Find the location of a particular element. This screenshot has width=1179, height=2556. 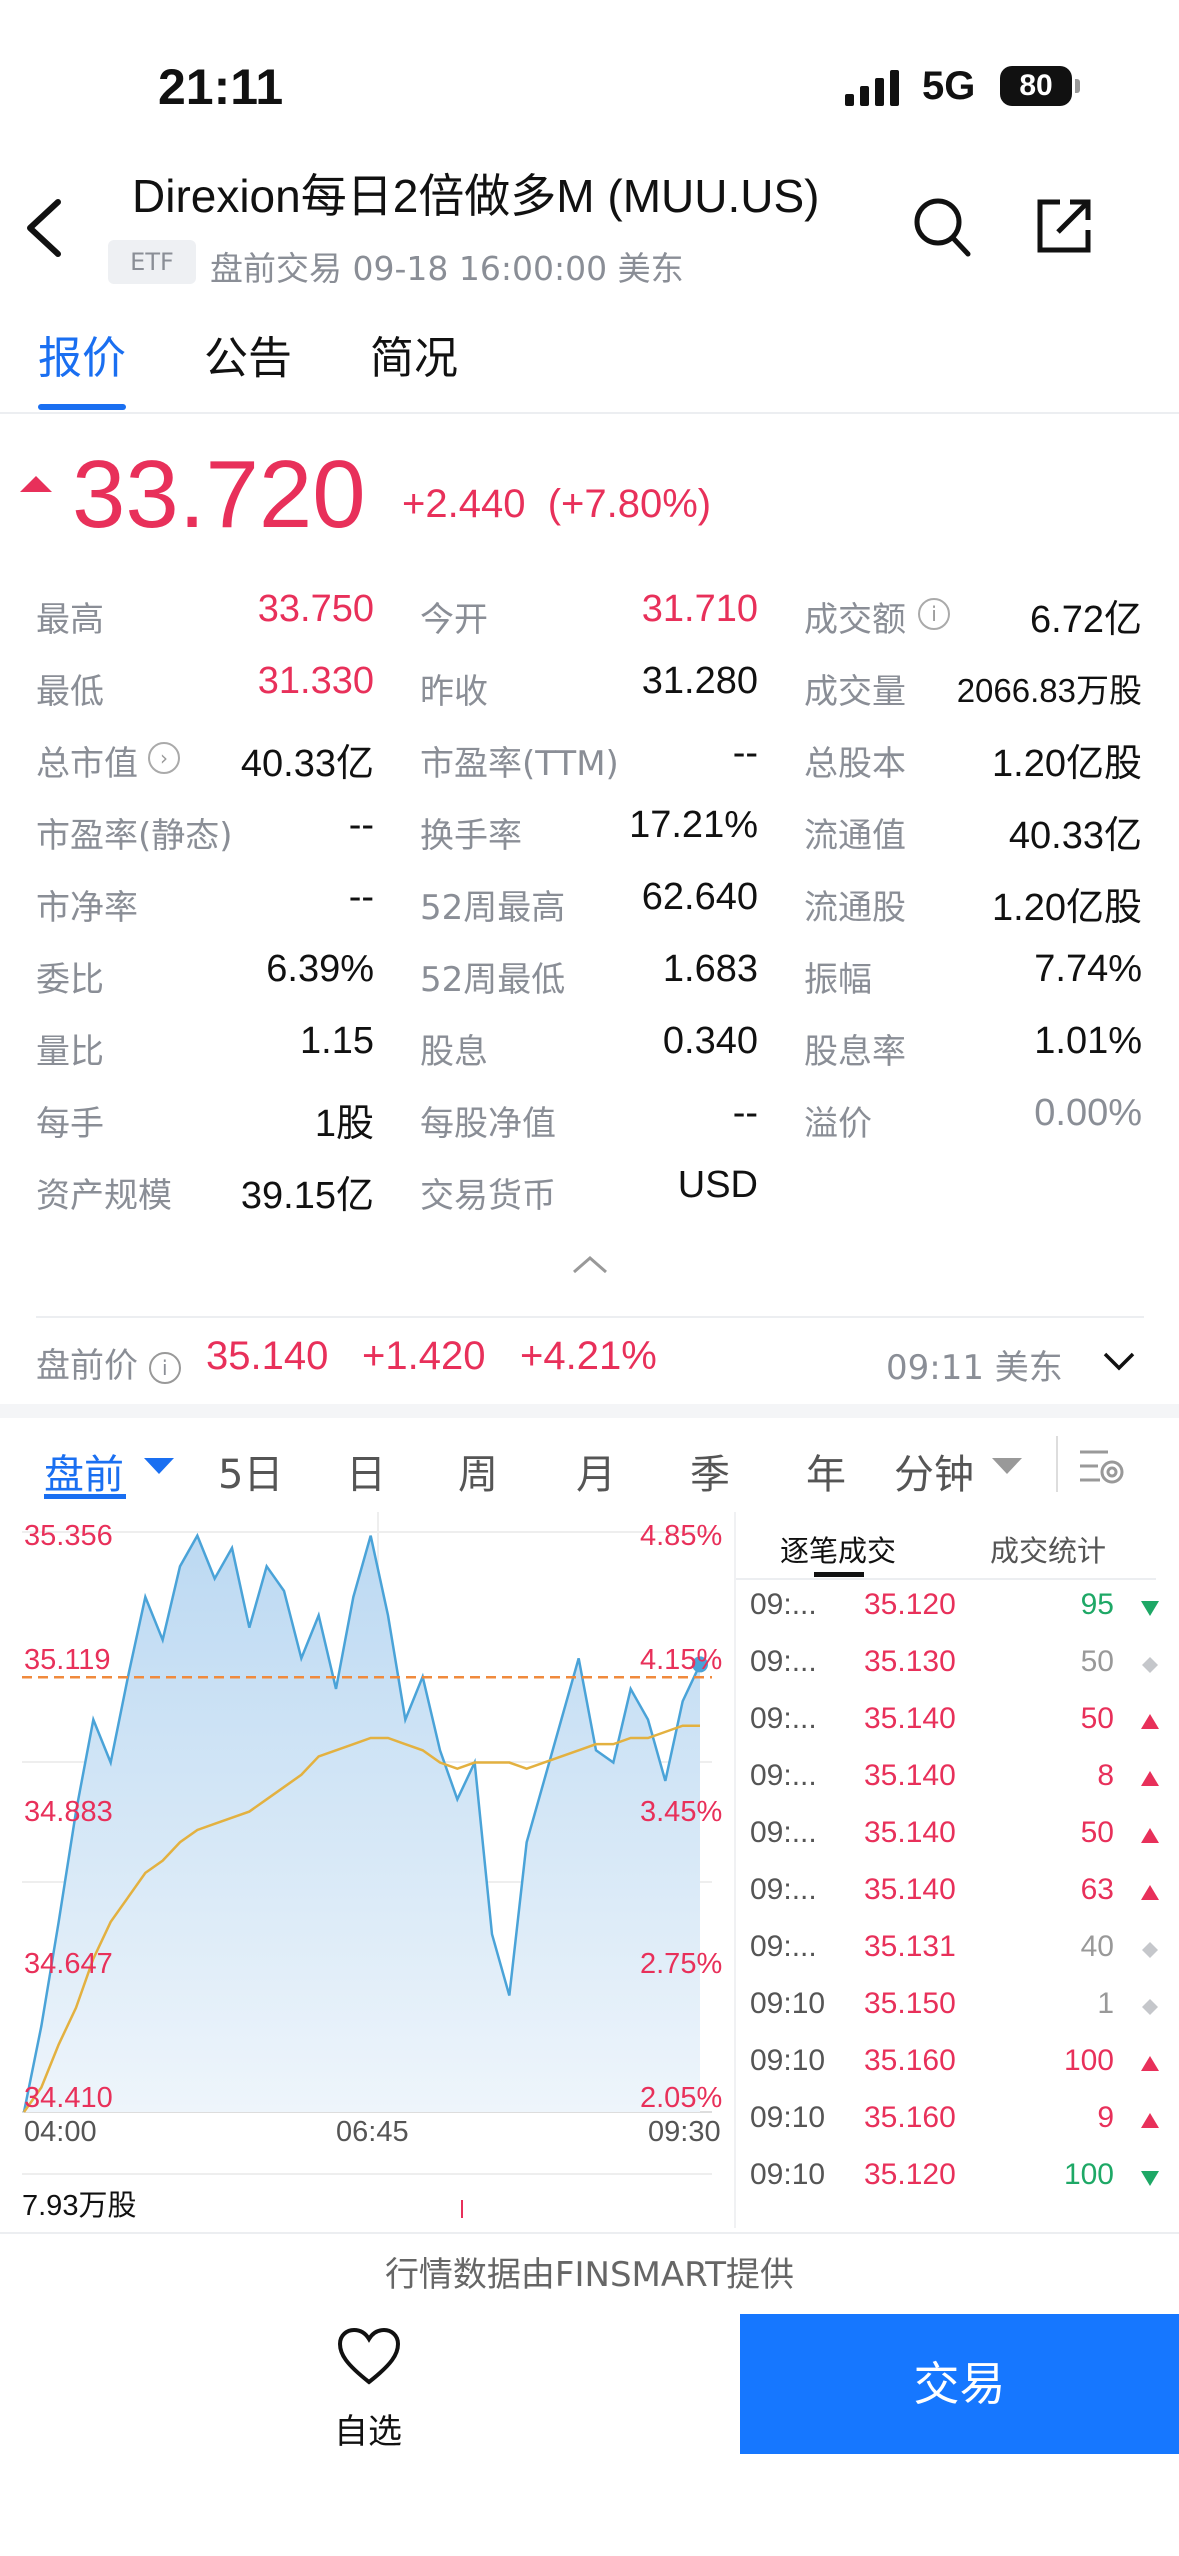

data-source-note: 行情数据由FINSMART提供 is located at coordinates (589, 2273).